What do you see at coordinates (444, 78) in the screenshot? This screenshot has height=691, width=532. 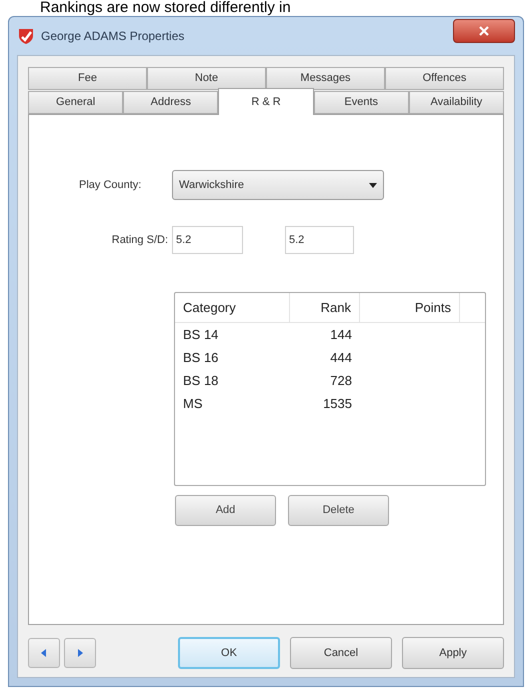 I see `tab: Offences` at bounding box center [444, 78].